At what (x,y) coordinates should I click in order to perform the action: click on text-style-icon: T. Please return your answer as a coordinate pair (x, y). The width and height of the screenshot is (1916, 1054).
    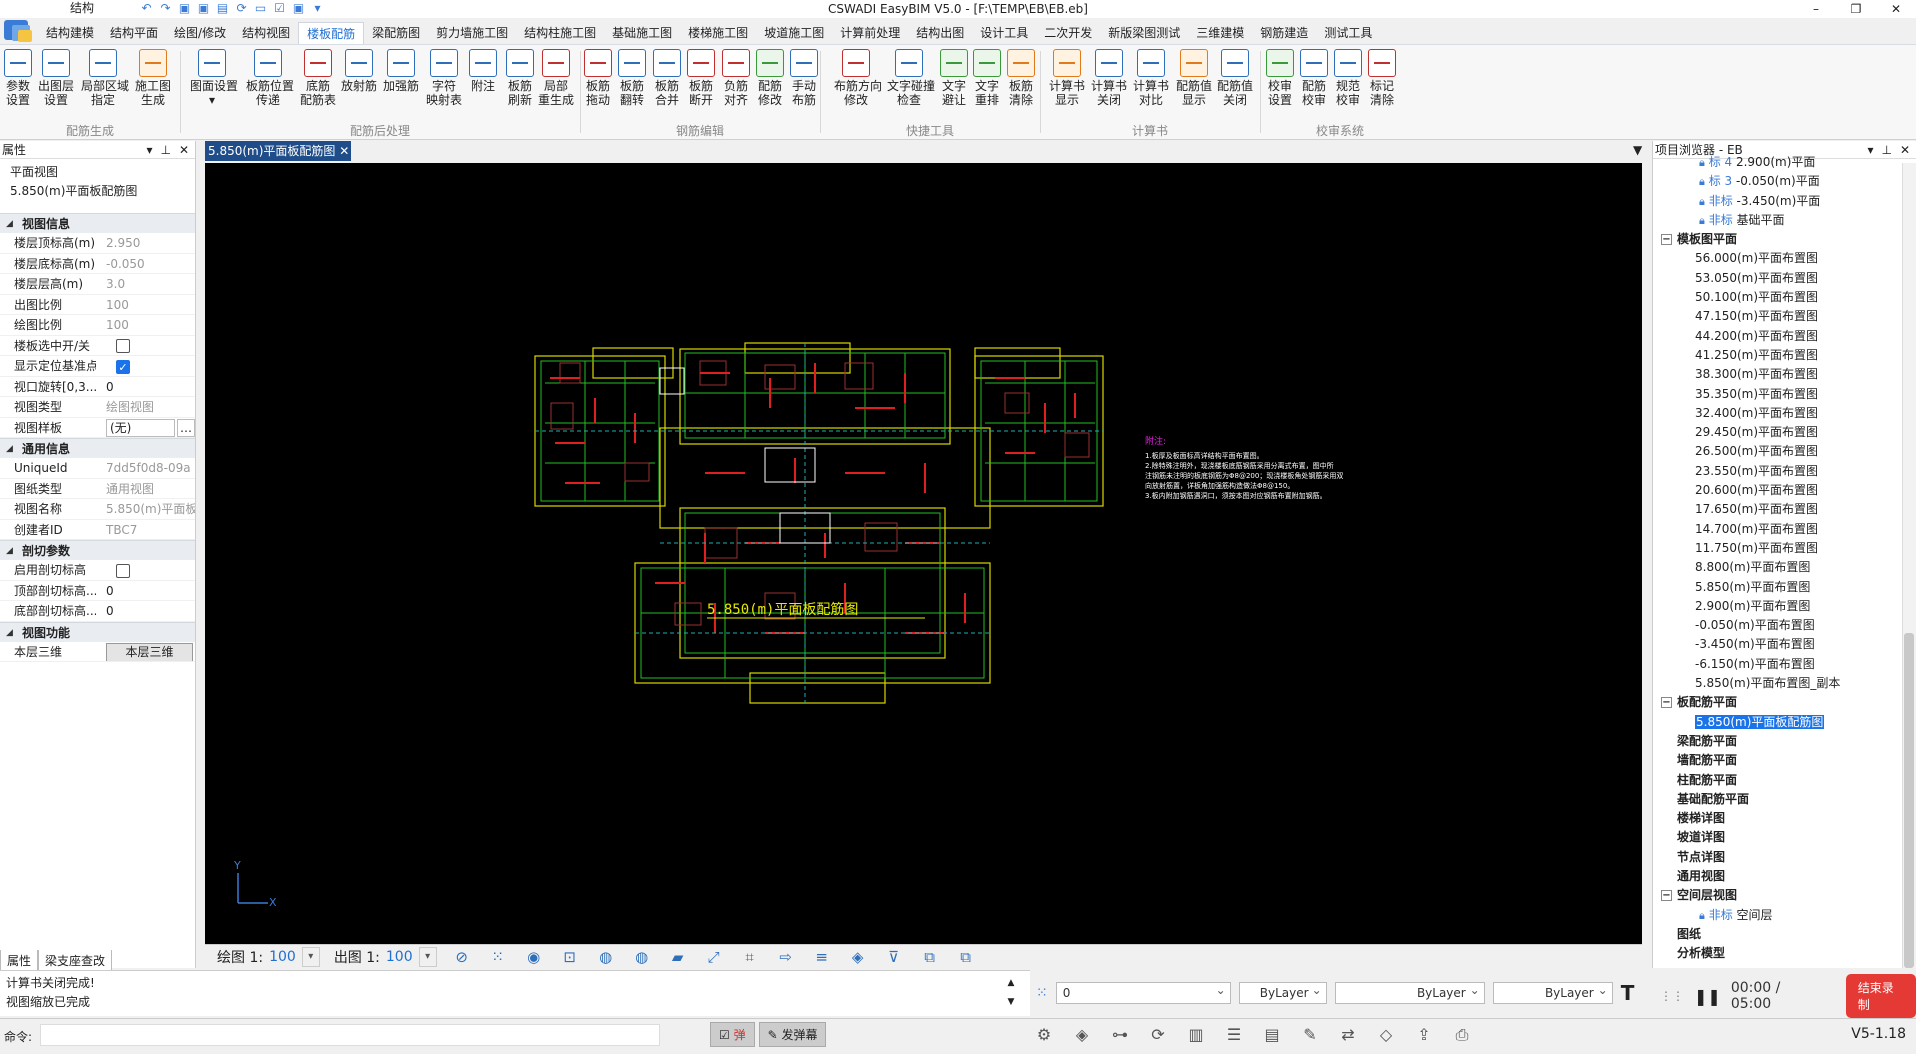
    Looking at the image, I should click on (1628, 993).